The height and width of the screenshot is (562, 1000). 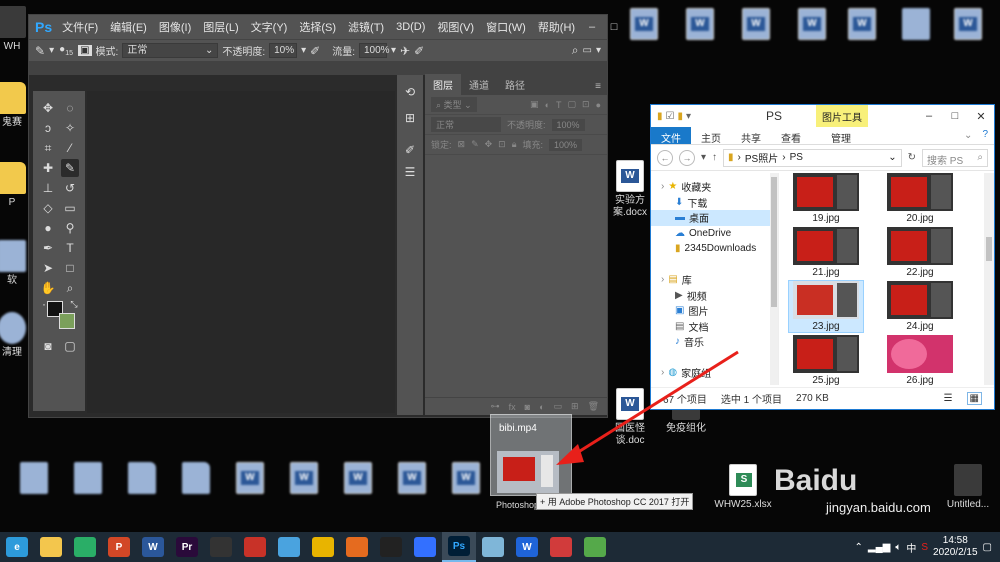 I want to click on filter-shape-icon: ▢, so click(x=572, y=104).